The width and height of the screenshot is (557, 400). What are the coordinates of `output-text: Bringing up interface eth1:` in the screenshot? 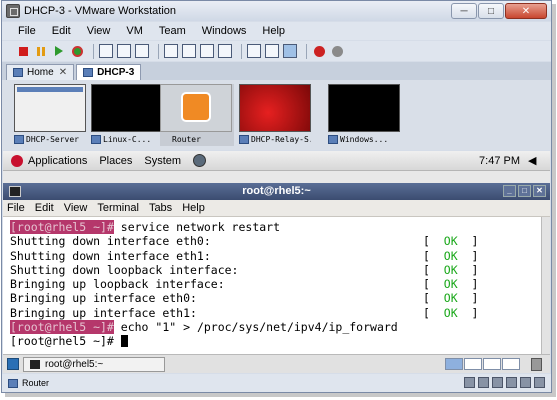 It's located at (103, 312).